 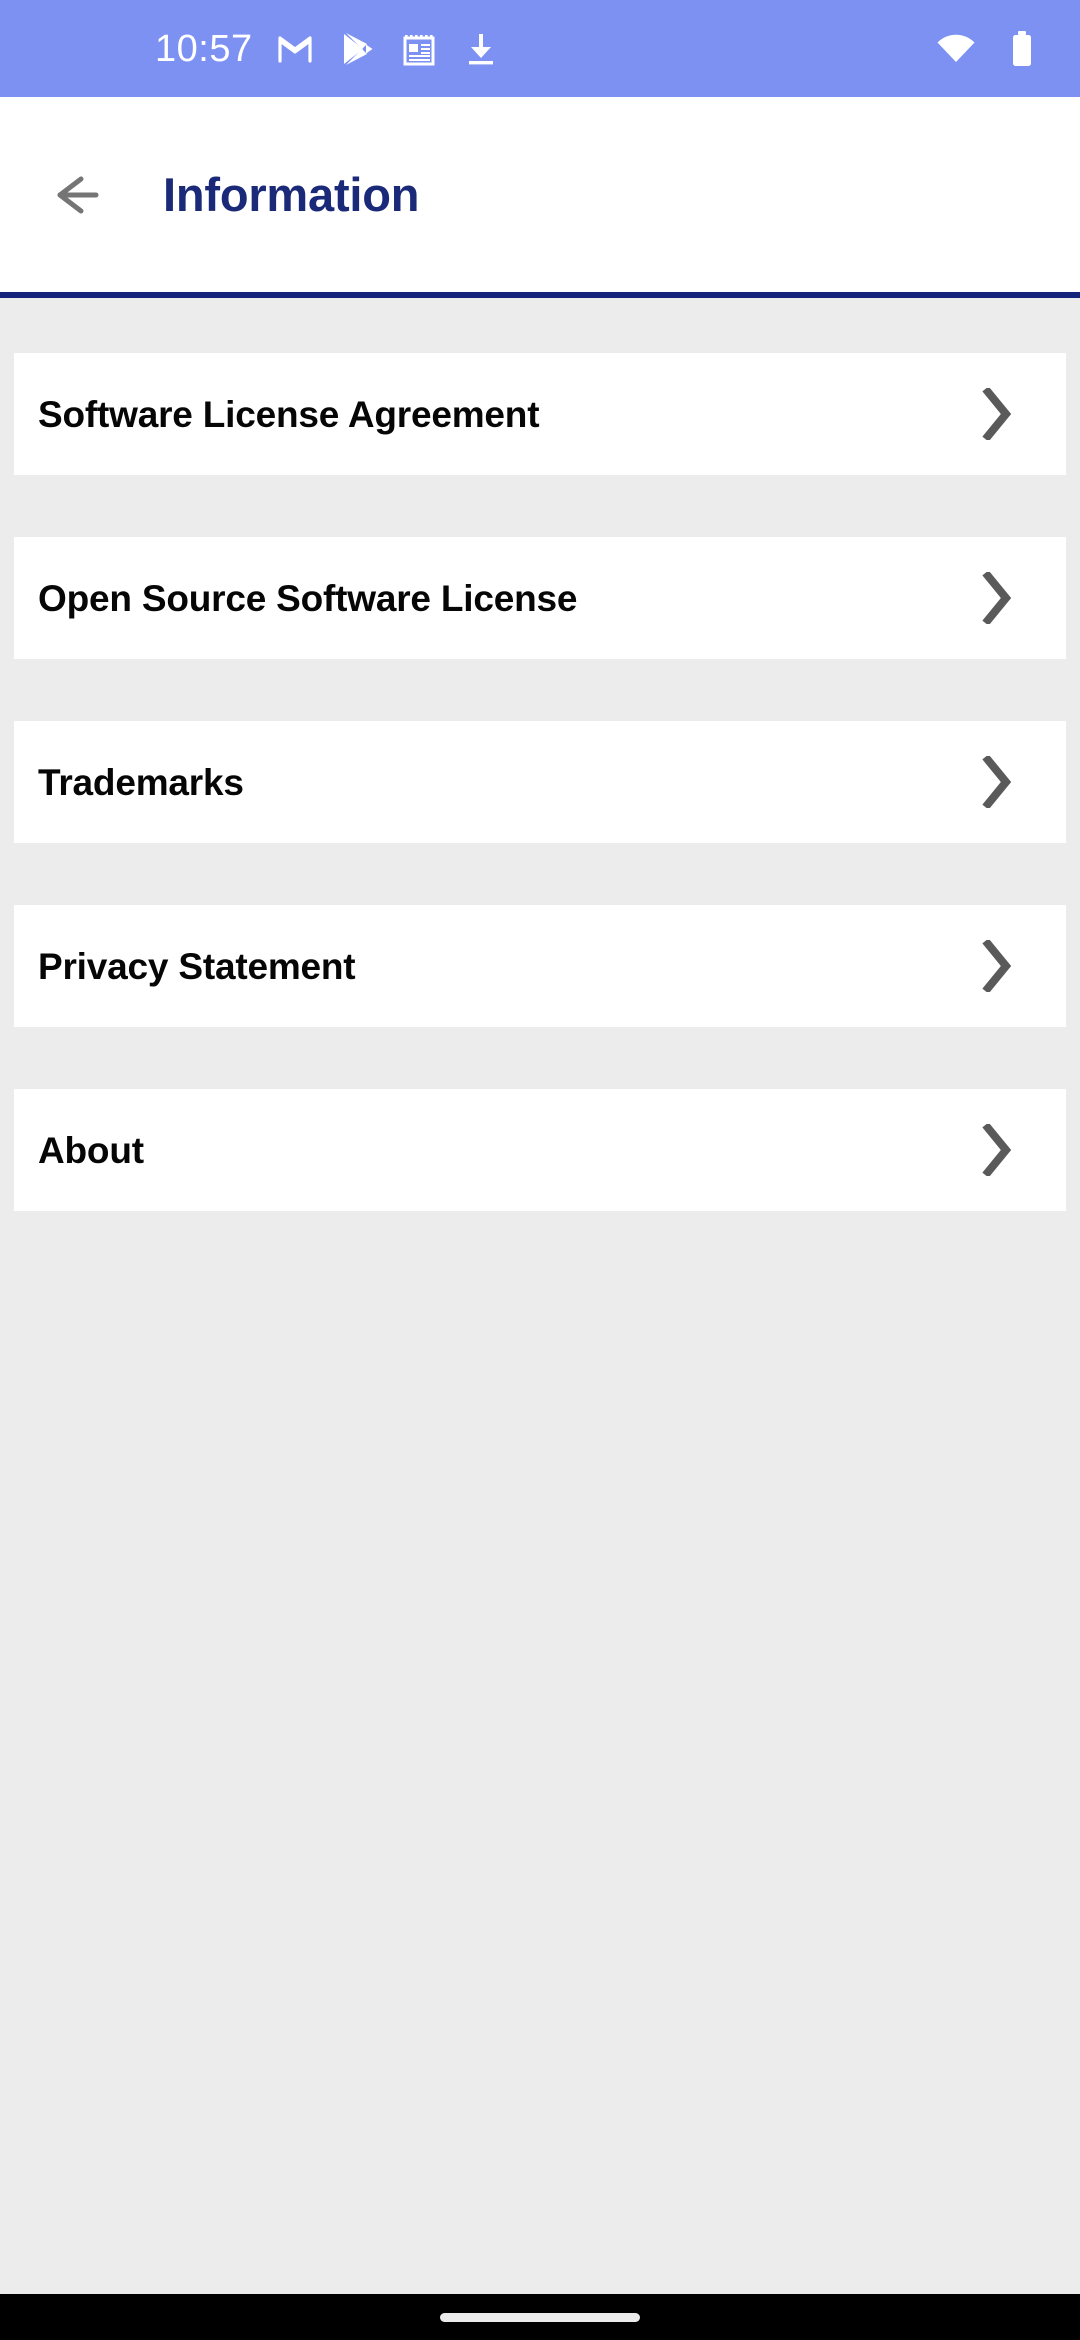 What do you see at coordinates (291, 194) in the screenshot?
I see `page-title: Information` at bounding box center [291, 194].